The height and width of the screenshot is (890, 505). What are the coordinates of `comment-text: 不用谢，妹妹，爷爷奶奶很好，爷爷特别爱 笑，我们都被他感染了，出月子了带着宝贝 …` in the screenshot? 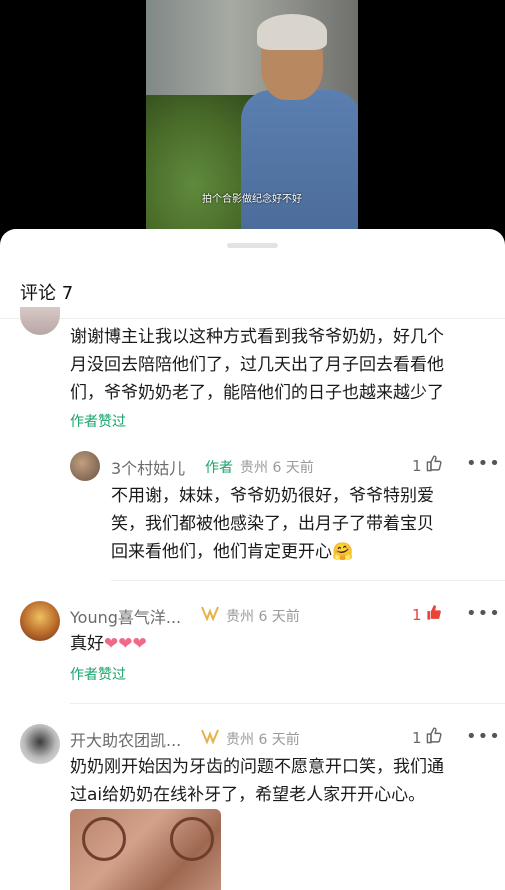 It's located at (301, 524).